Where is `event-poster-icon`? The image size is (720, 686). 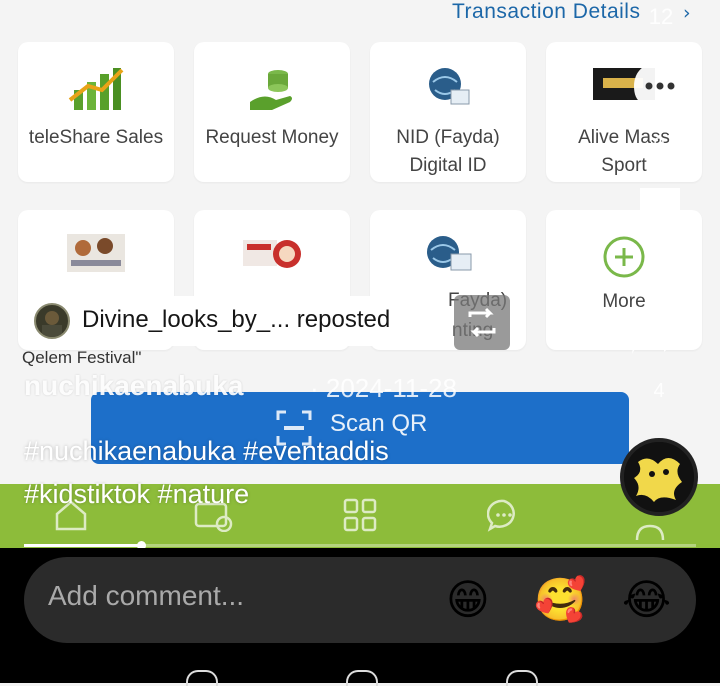
event-poster-icon is located at coordinates (96, 255).